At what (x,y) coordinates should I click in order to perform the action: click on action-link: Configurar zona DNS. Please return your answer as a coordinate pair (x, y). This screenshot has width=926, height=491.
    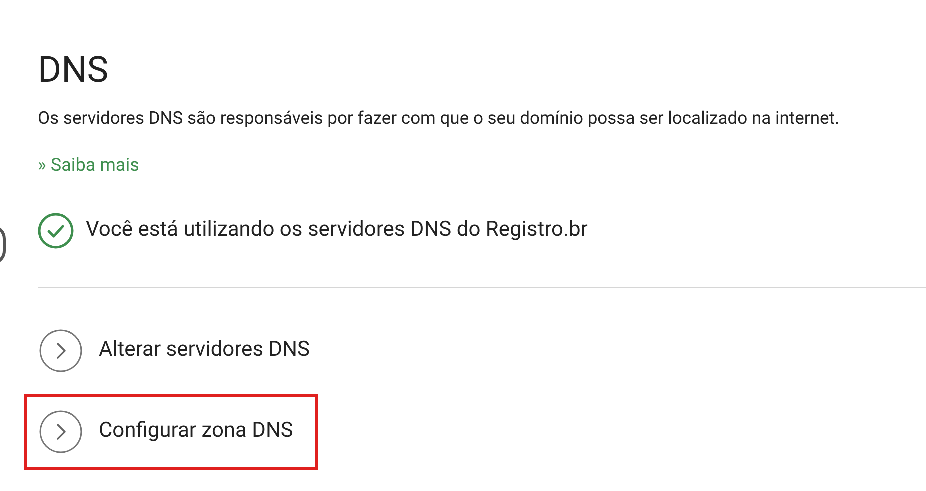
    Looking at the image, I should click on (171, 432).